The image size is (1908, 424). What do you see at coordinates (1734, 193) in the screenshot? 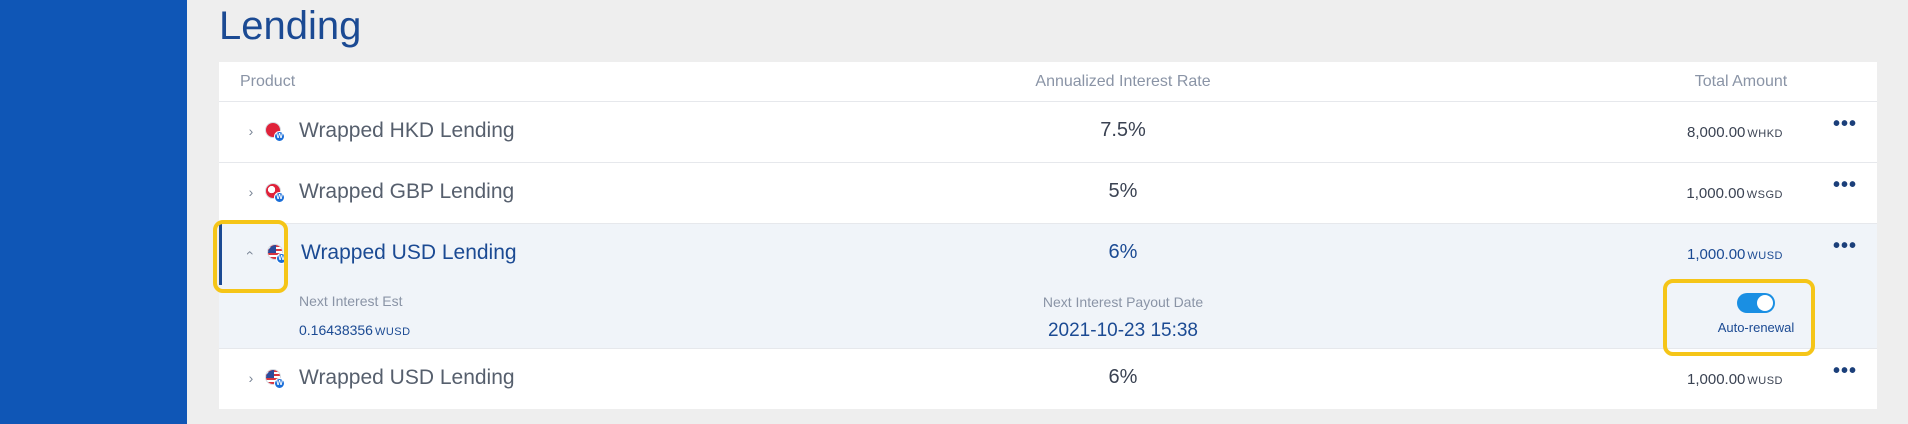
I see `total-amount: 1,000.00 WSGD` at bounding box center [1734, 193].